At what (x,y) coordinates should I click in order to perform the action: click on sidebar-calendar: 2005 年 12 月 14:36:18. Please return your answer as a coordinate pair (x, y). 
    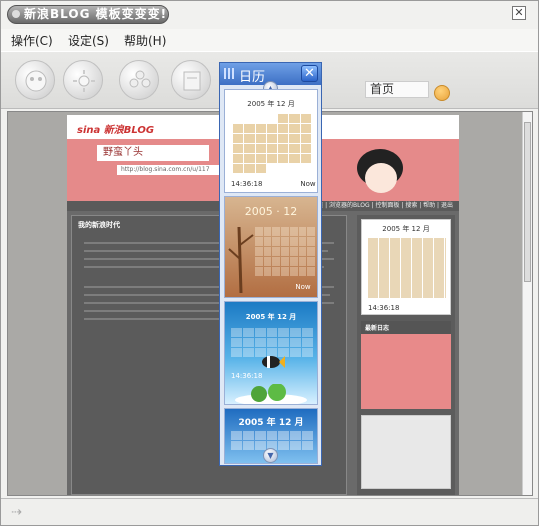
    Looking at the image, I should click on (406, 267).